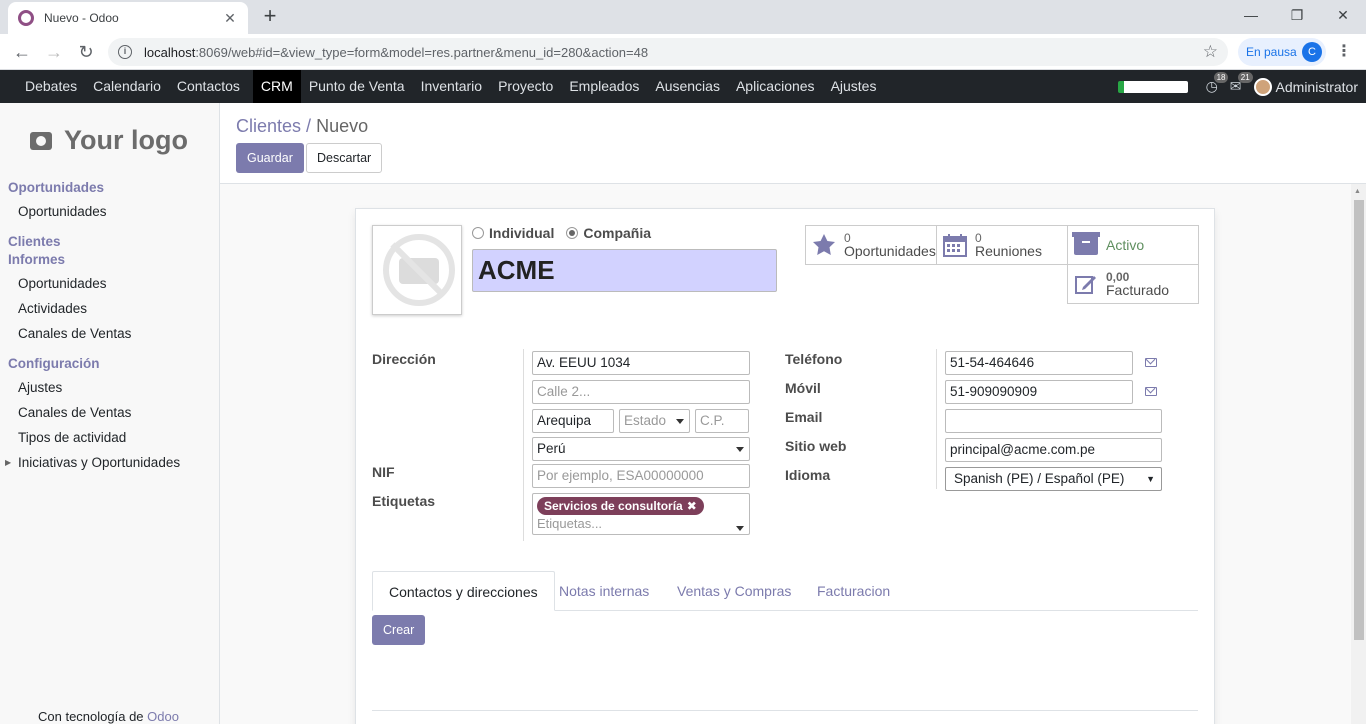 This screenshot has width=1366, height=724. Describe the element at coordinates (525, 86) in the screenshot. I see `menu-proyecto: Proyecto` at that location.